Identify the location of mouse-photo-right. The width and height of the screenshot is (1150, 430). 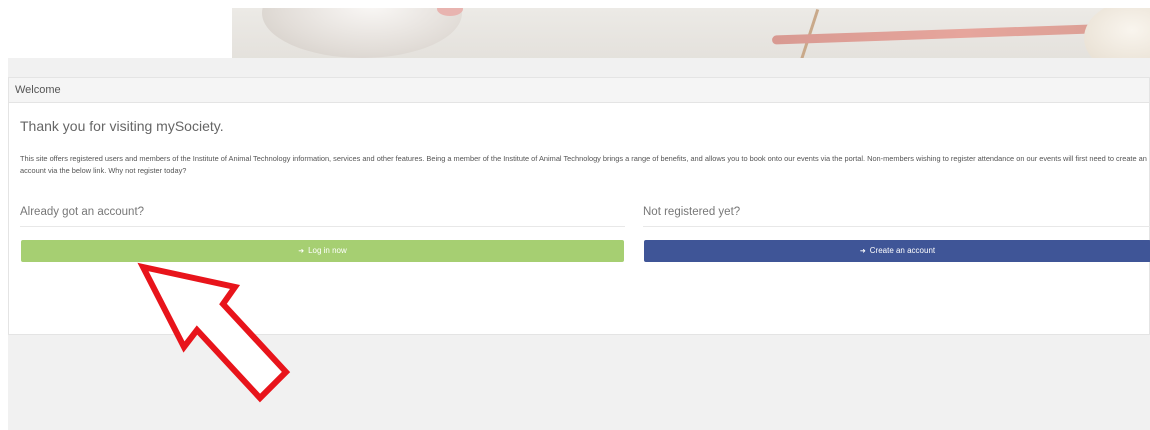
(1117, 34).